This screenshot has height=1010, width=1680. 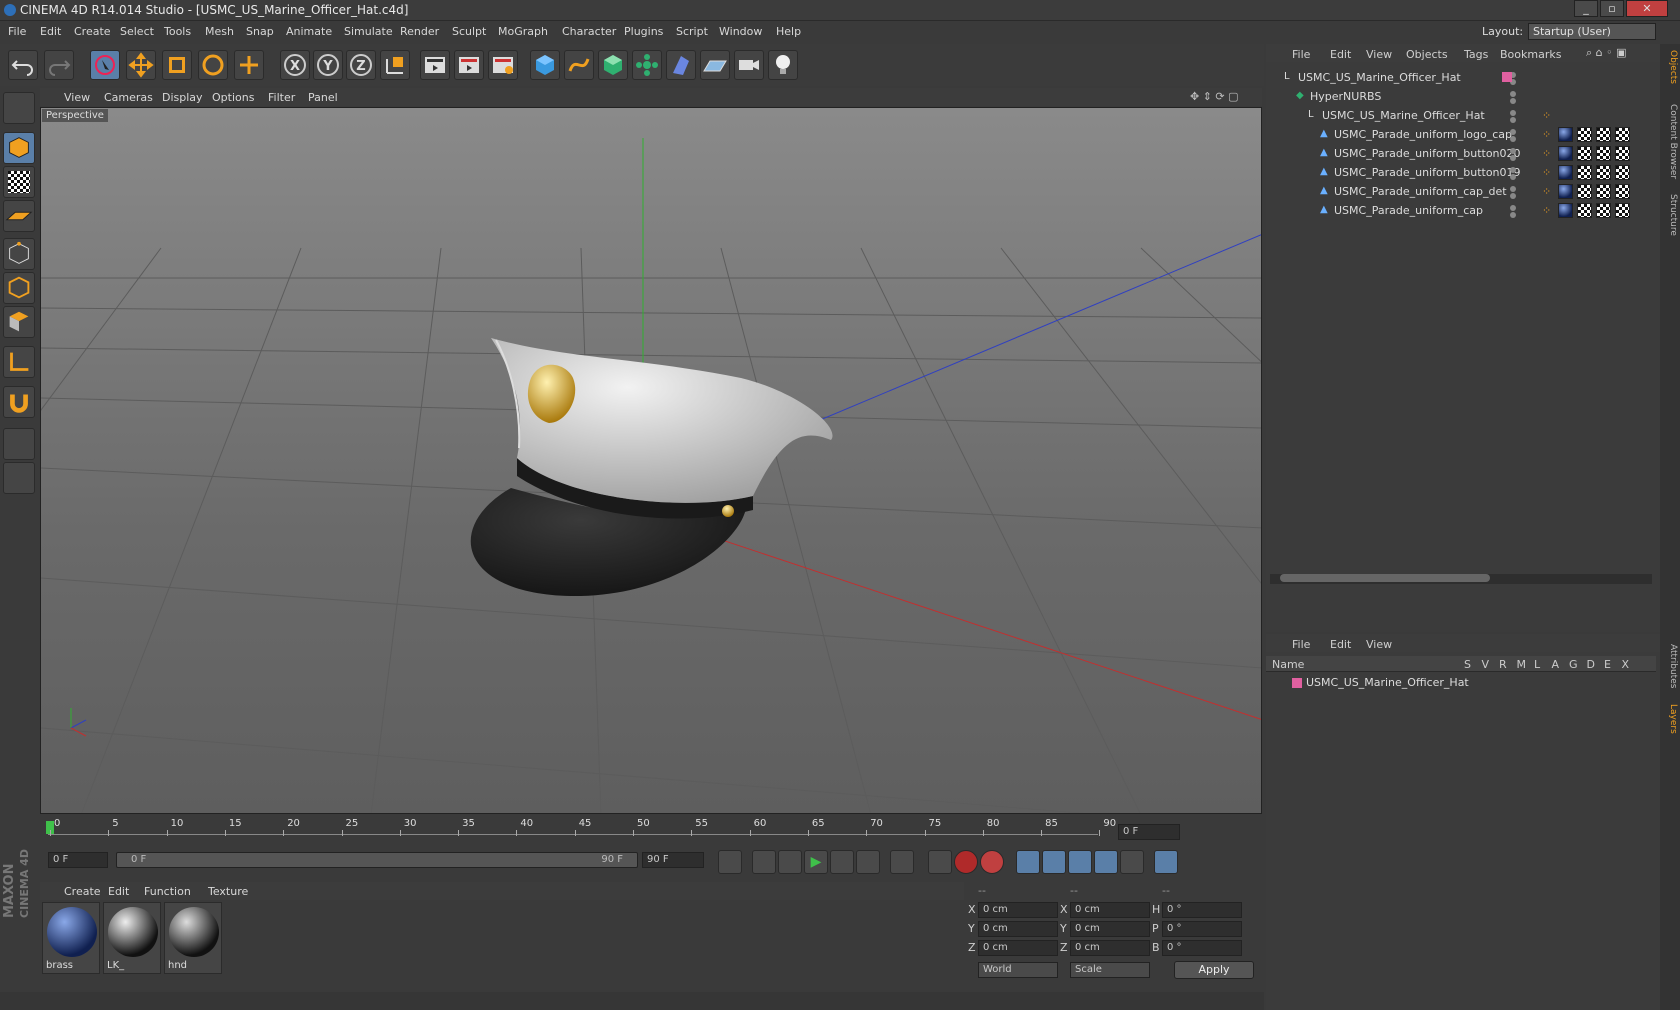 I want to click on key-pla-button, so click(x=1132, y=862).